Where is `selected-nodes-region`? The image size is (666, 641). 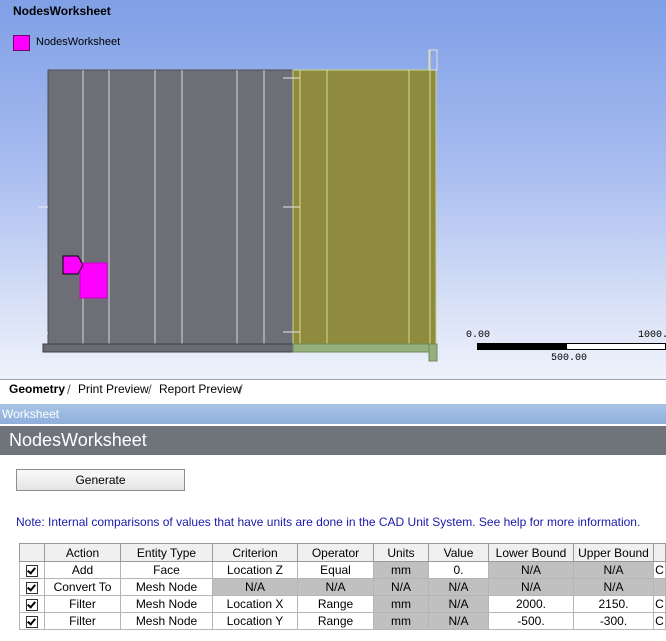
selected-nodes-region is located at coordinates (93, 280).